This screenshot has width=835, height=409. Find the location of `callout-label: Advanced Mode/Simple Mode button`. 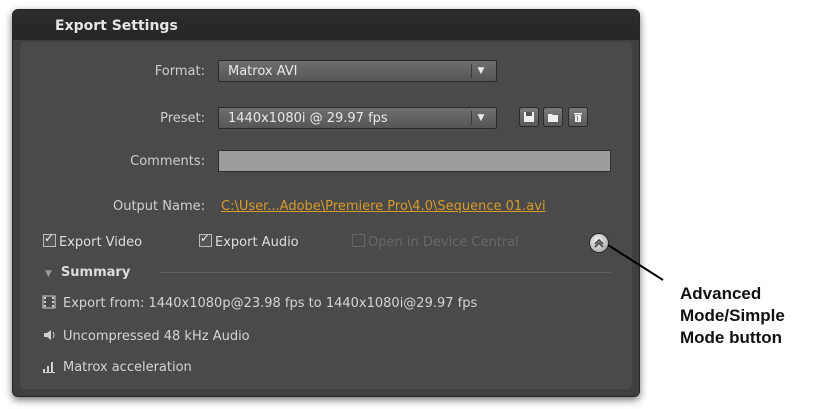

callout-label: Advanced Mode/Simple Mode button is located at coordinates (732, 316).